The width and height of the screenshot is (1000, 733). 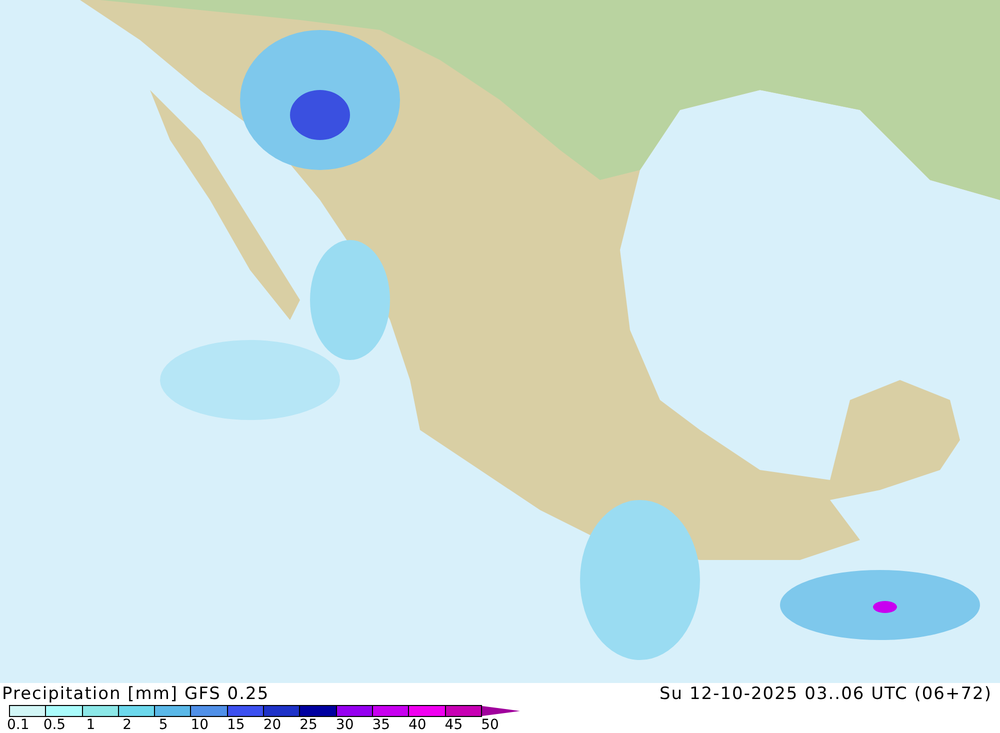 I want to click on scale-label: 40, so click(x=418, y=725).